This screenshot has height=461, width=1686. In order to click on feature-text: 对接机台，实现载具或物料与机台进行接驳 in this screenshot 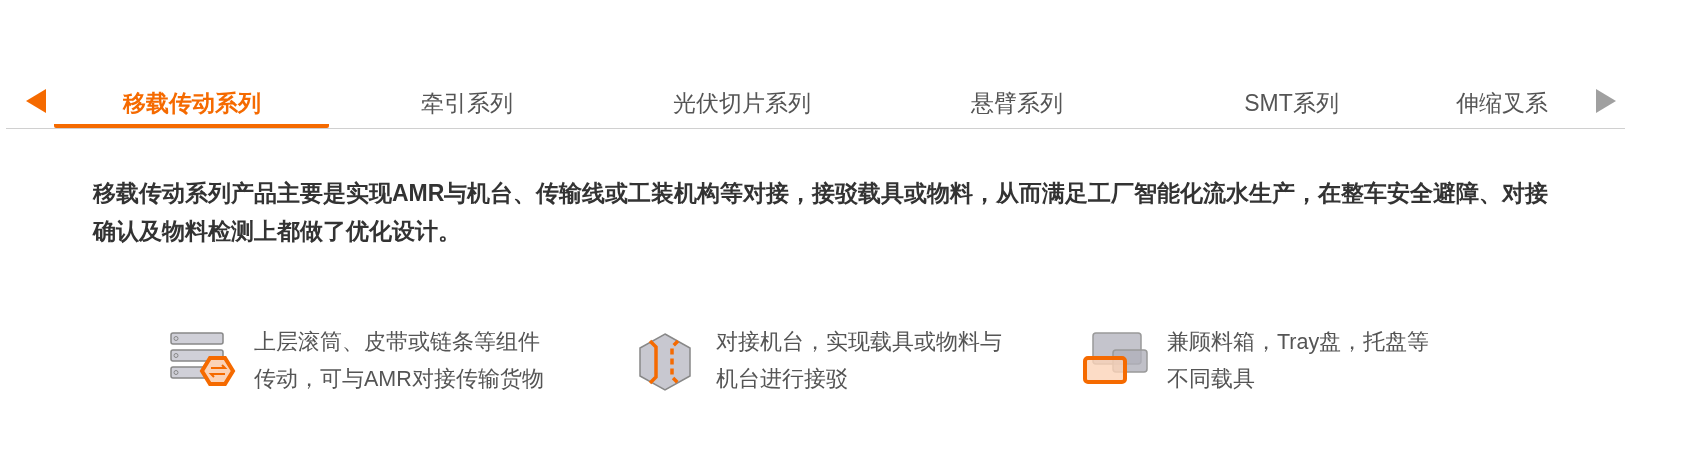, I will do `click(859, 361)`.